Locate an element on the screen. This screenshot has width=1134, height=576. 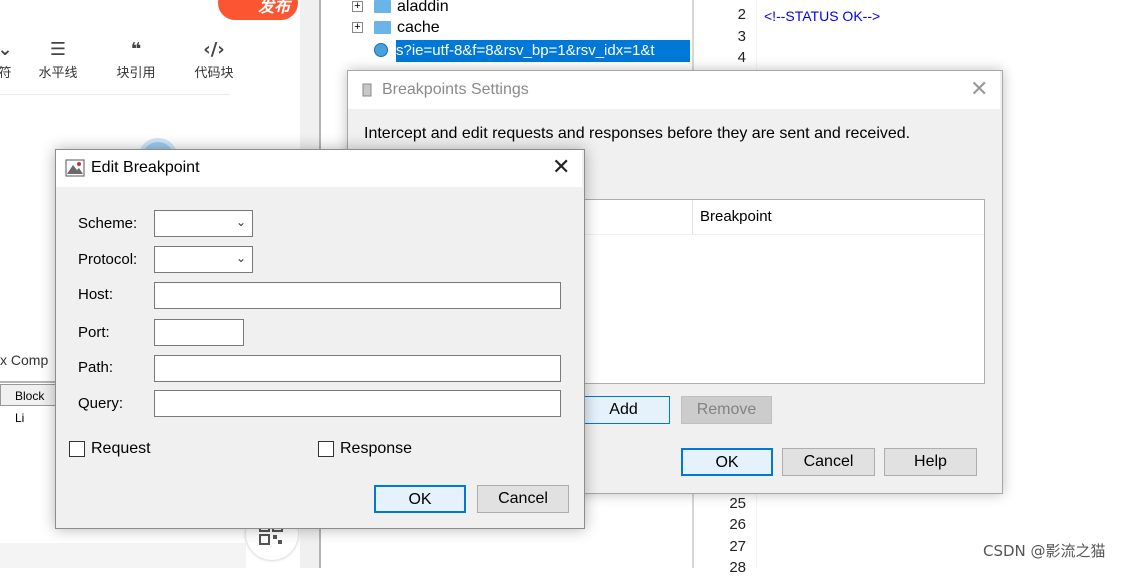
toolbar-label: 符 is located at coordinates (6, 73).